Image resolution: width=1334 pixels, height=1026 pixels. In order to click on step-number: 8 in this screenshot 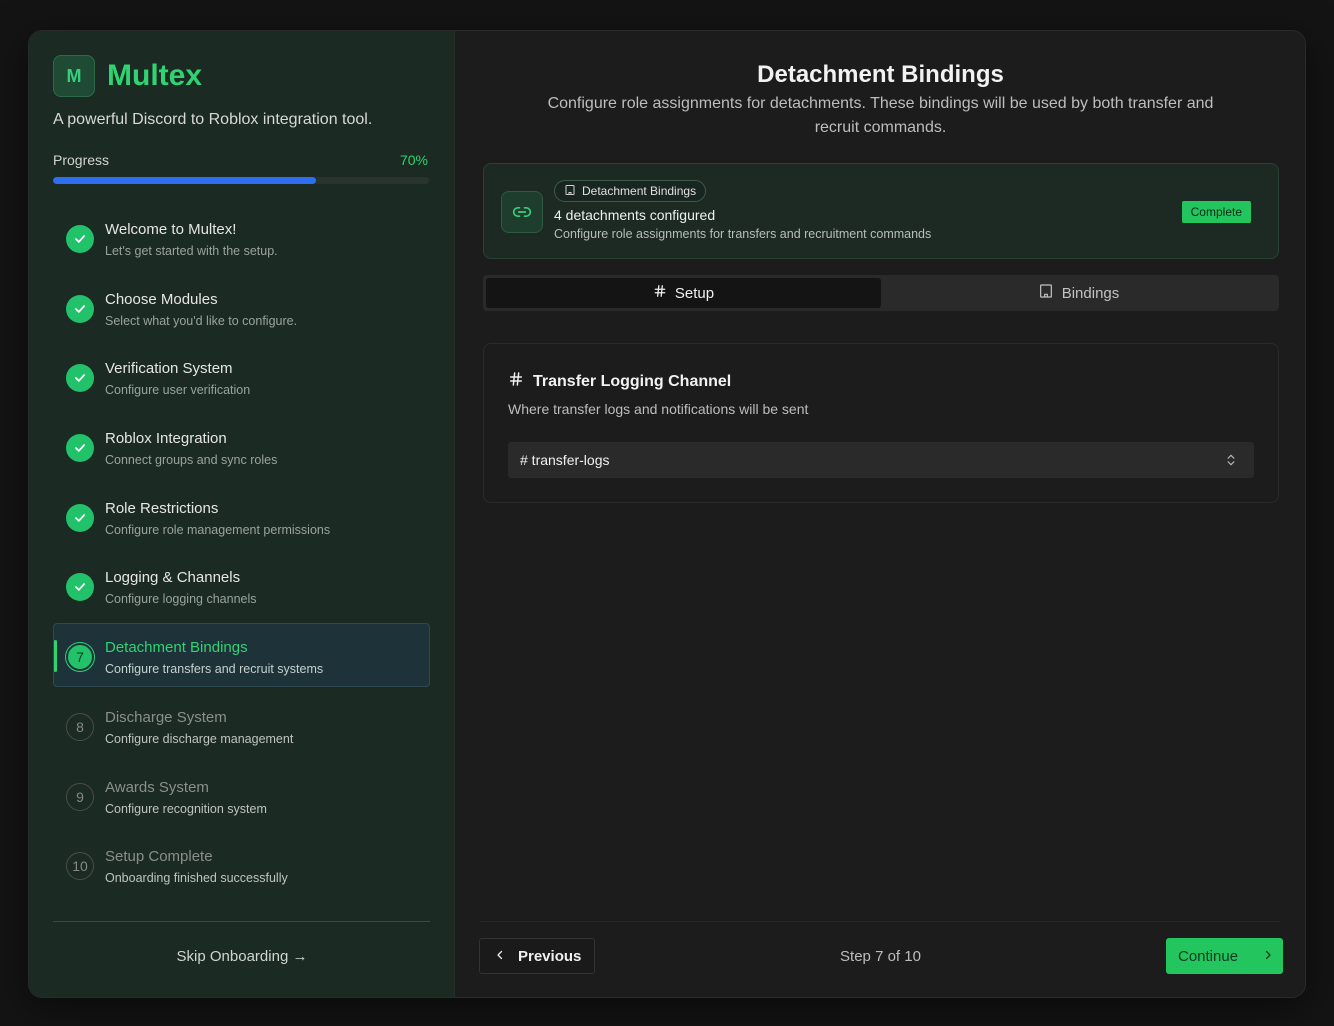, I will do `click(80, 726)`.